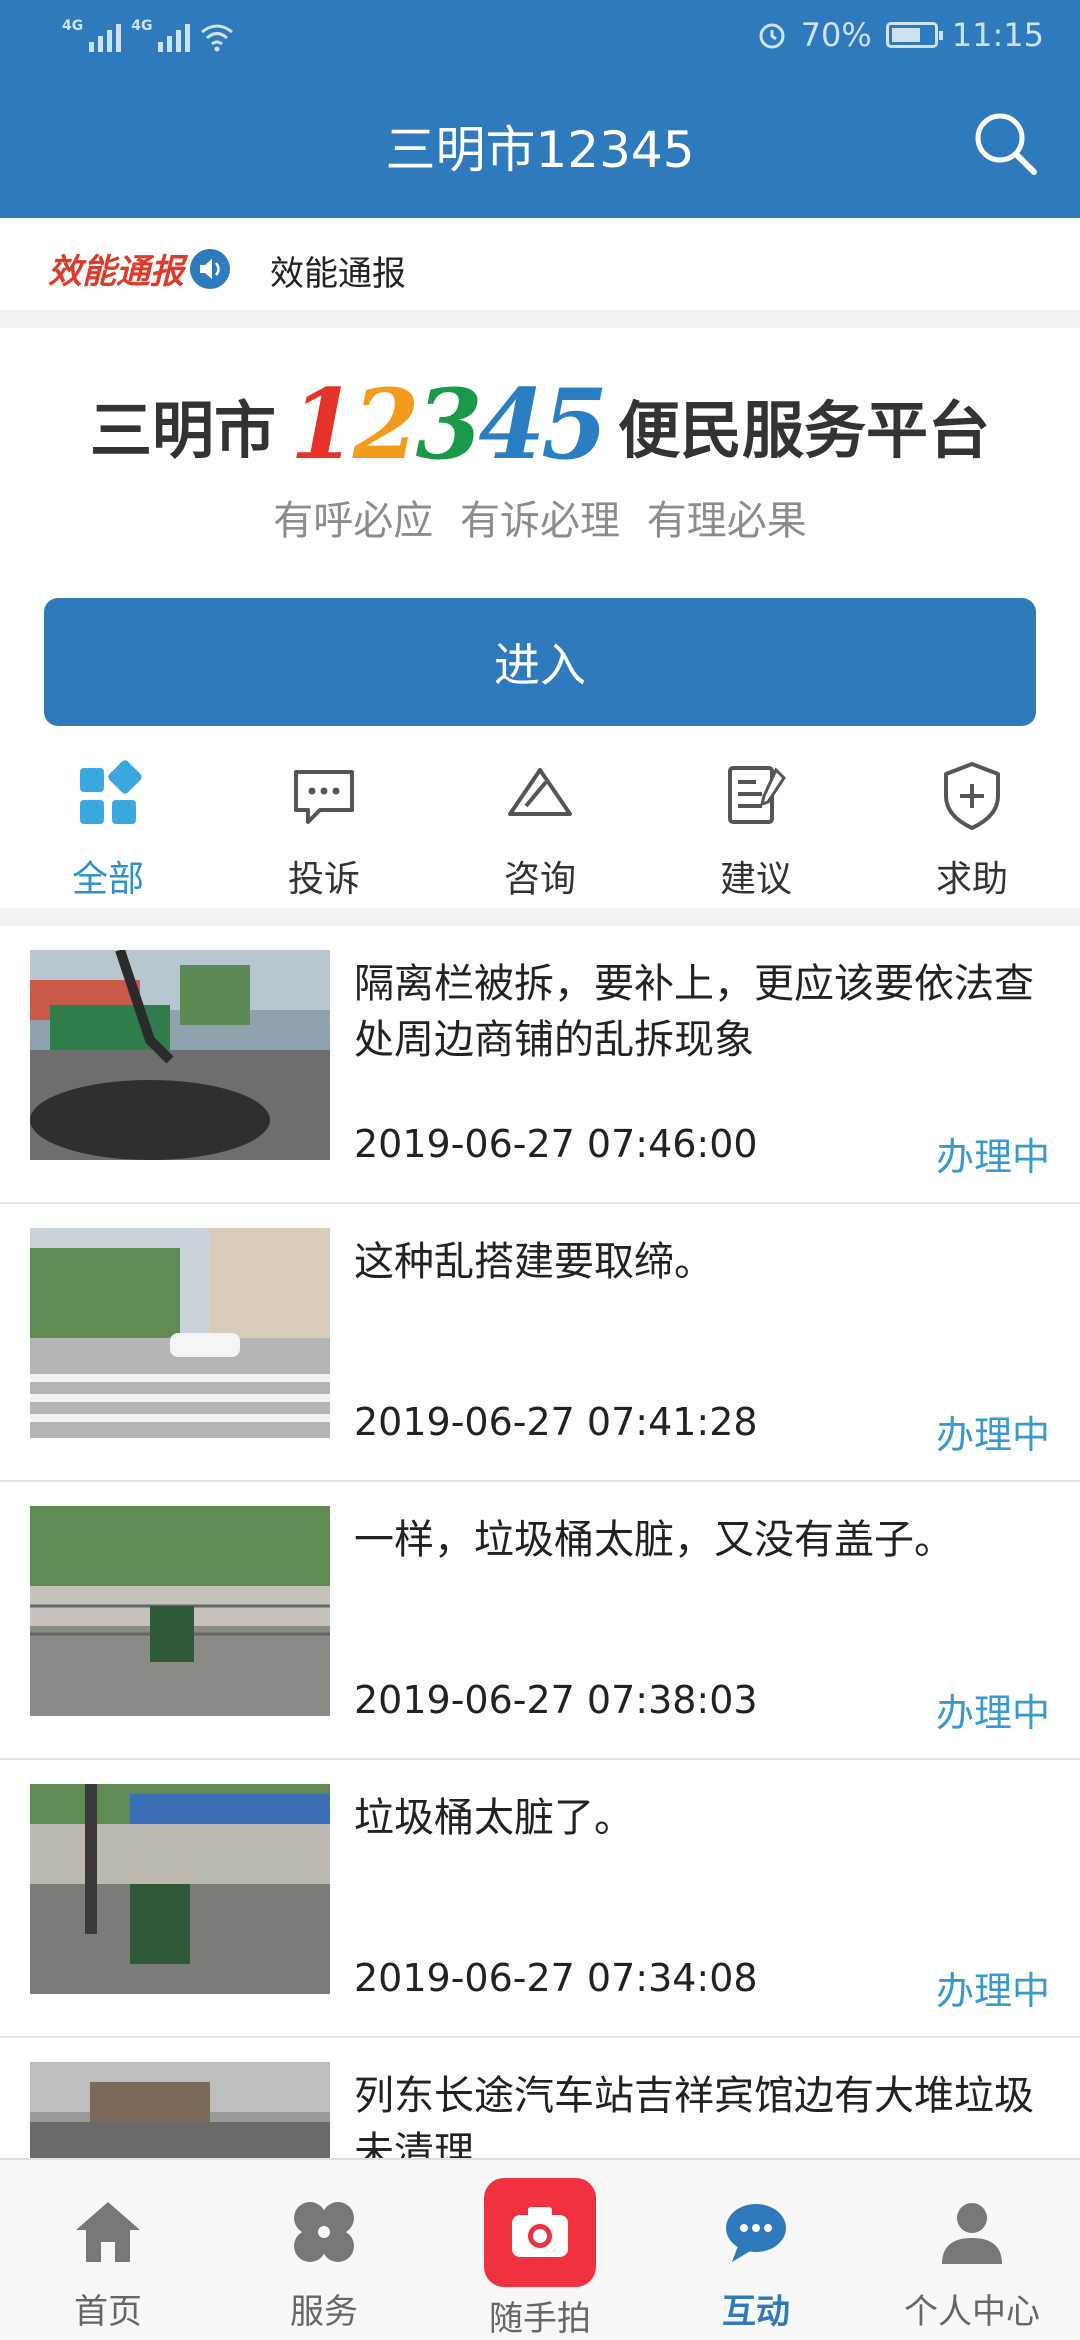  I want to click on list-item: 垃圾桶太脏了。 2019-06-27 07:34:08 办理中, so click(540, 1899).